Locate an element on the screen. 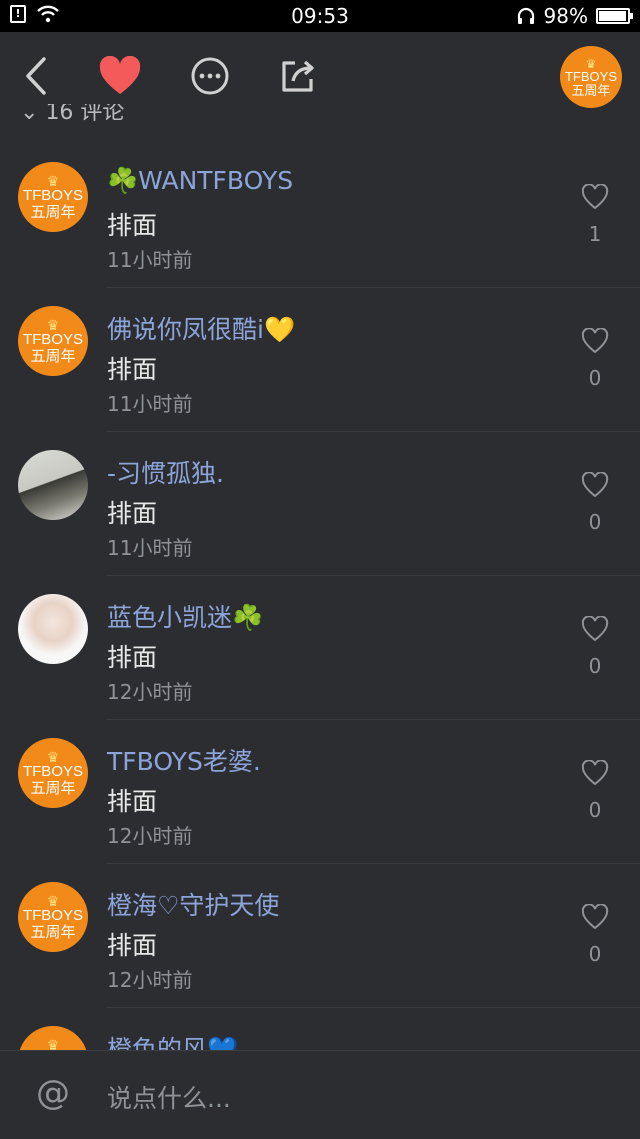 The height and width of the screenshot is (1139, 640). heart-filled-icon is located at coordinates (120, 75).